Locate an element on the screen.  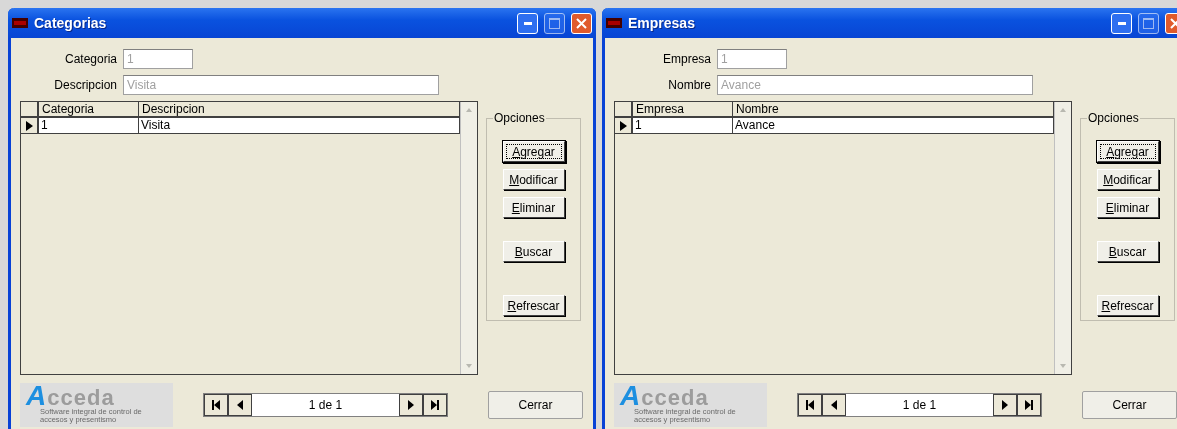
field-label: Descripcion is located at coordinates (85, 85).